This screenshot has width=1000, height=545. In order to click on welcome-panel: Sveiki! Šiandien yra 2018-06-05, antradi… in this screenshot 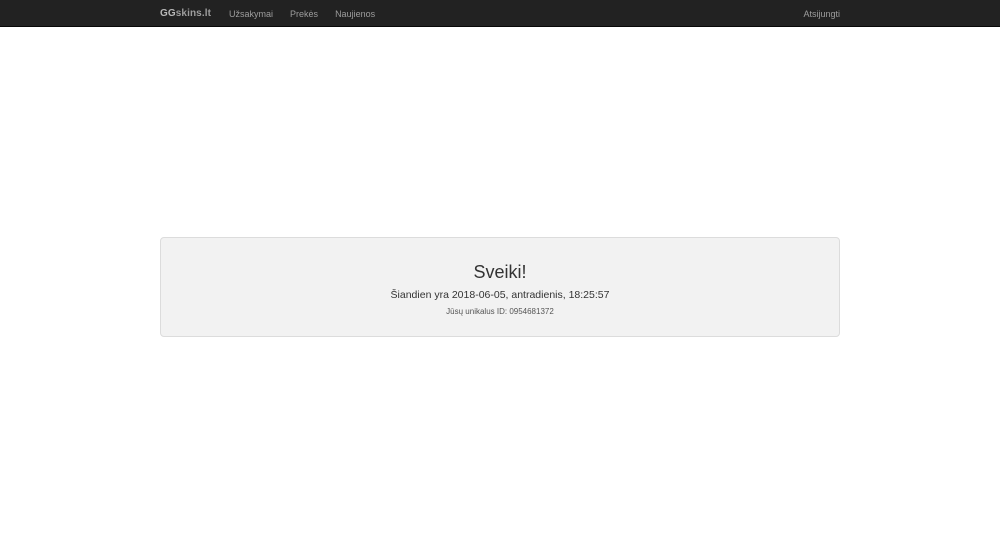, I will do `click(500, 287)`.